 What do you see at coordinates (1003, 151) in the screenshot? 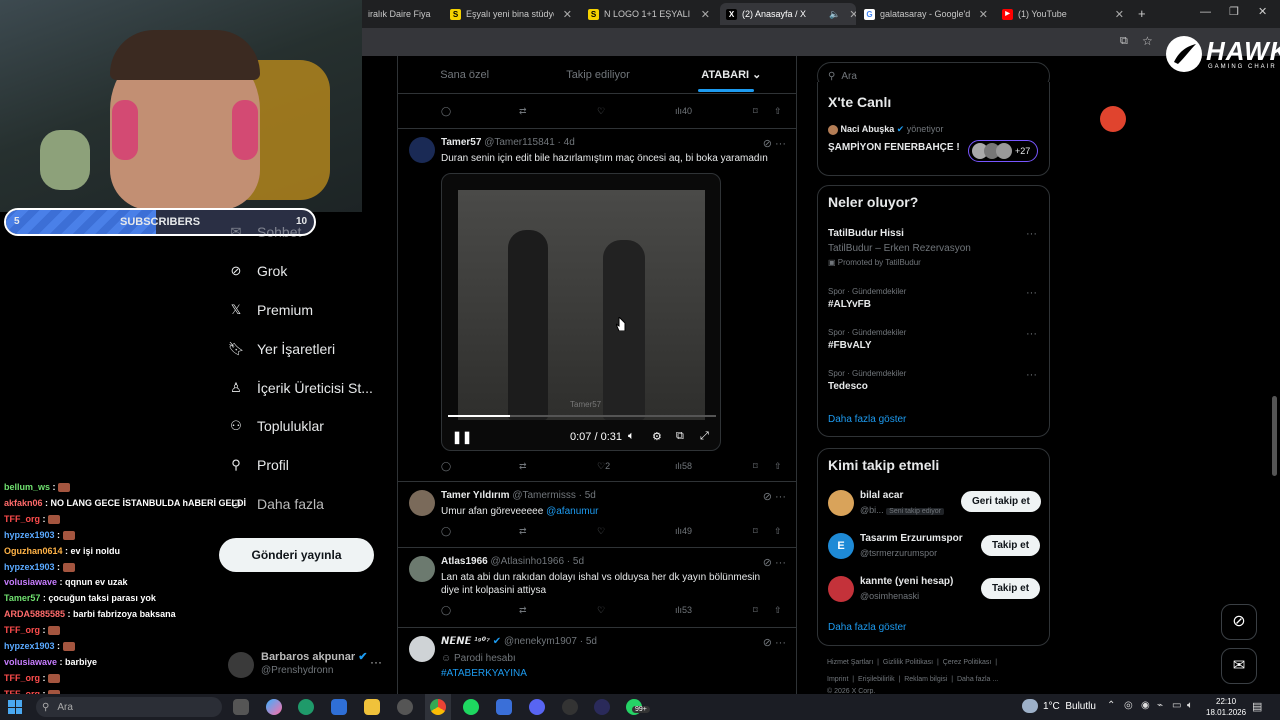
I see `live-listeners: +27` at bounding box center [1003, 151].